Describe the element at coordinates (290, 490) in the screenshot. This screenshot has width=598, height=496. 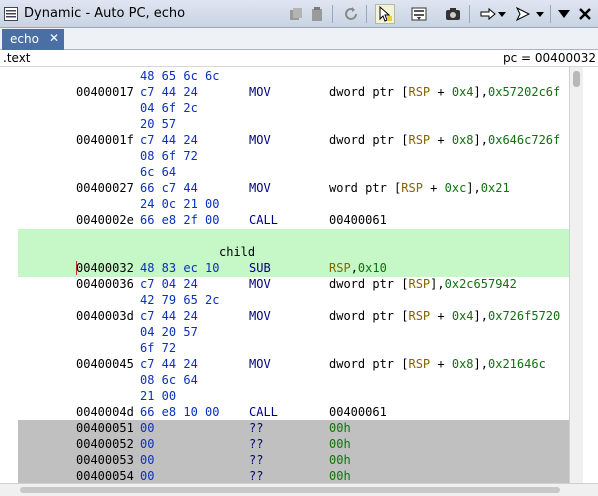
I see `horizontal-scroll-thumb` at that location.